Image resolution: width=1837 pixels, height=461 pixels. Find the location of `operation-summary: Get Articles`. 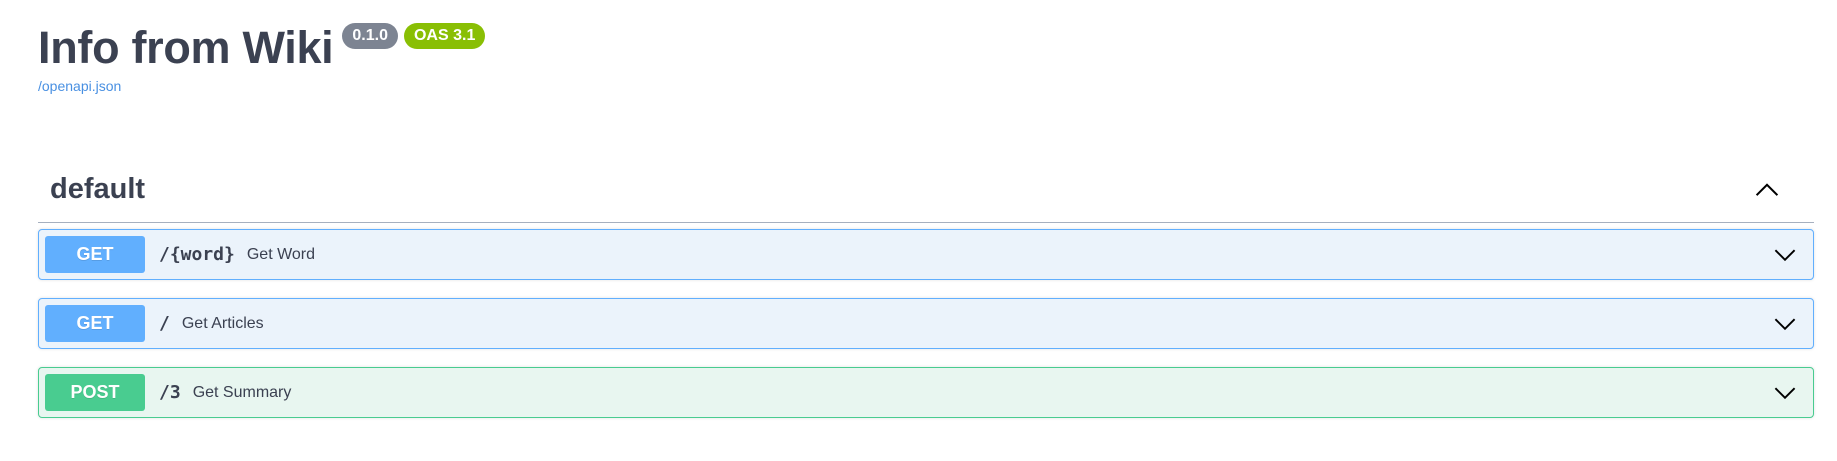

operation-summary: Get Articles is located at coordinates (222, 323).